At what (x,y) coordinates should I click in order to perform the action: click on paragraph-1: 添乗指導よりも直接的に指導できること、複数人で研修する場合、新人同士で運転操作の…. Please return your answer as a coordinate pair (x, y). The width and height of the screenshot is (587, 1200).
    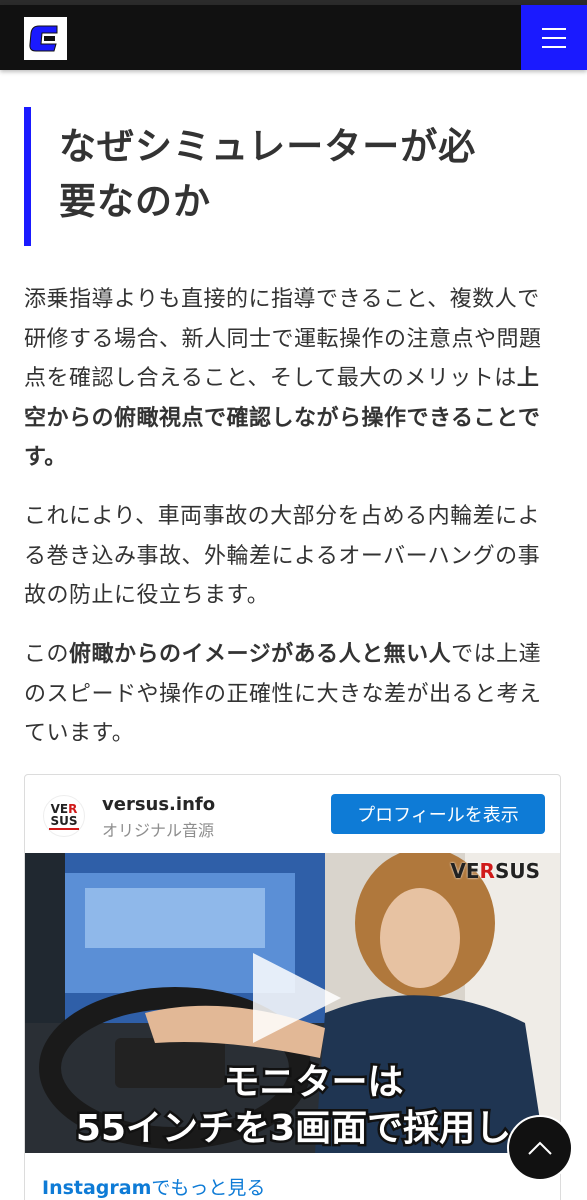
    Looking at the image, I should click on (283, 378).